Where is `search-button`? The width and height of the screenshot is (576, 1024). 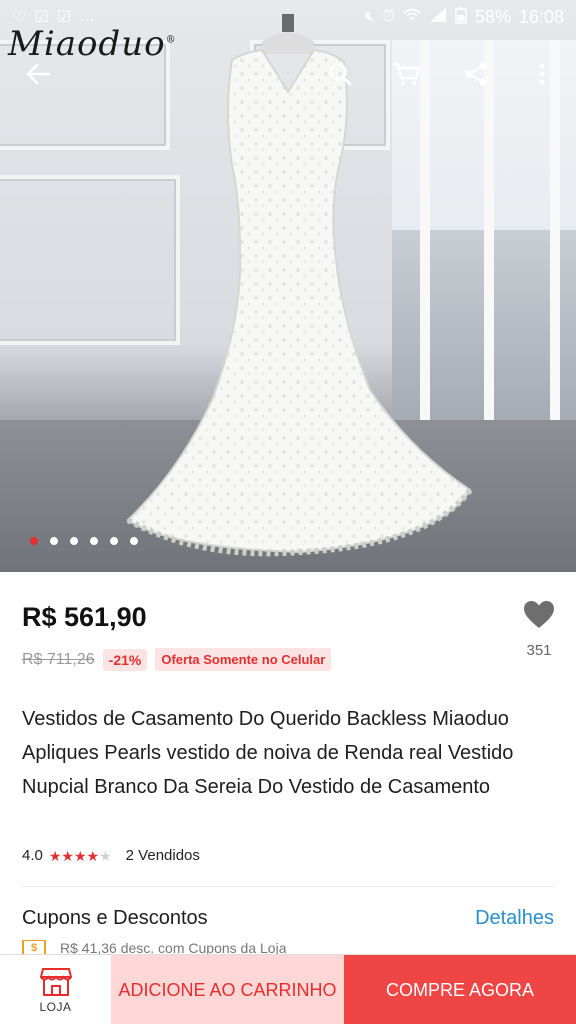 search-button is located at coordinates (340, 74).